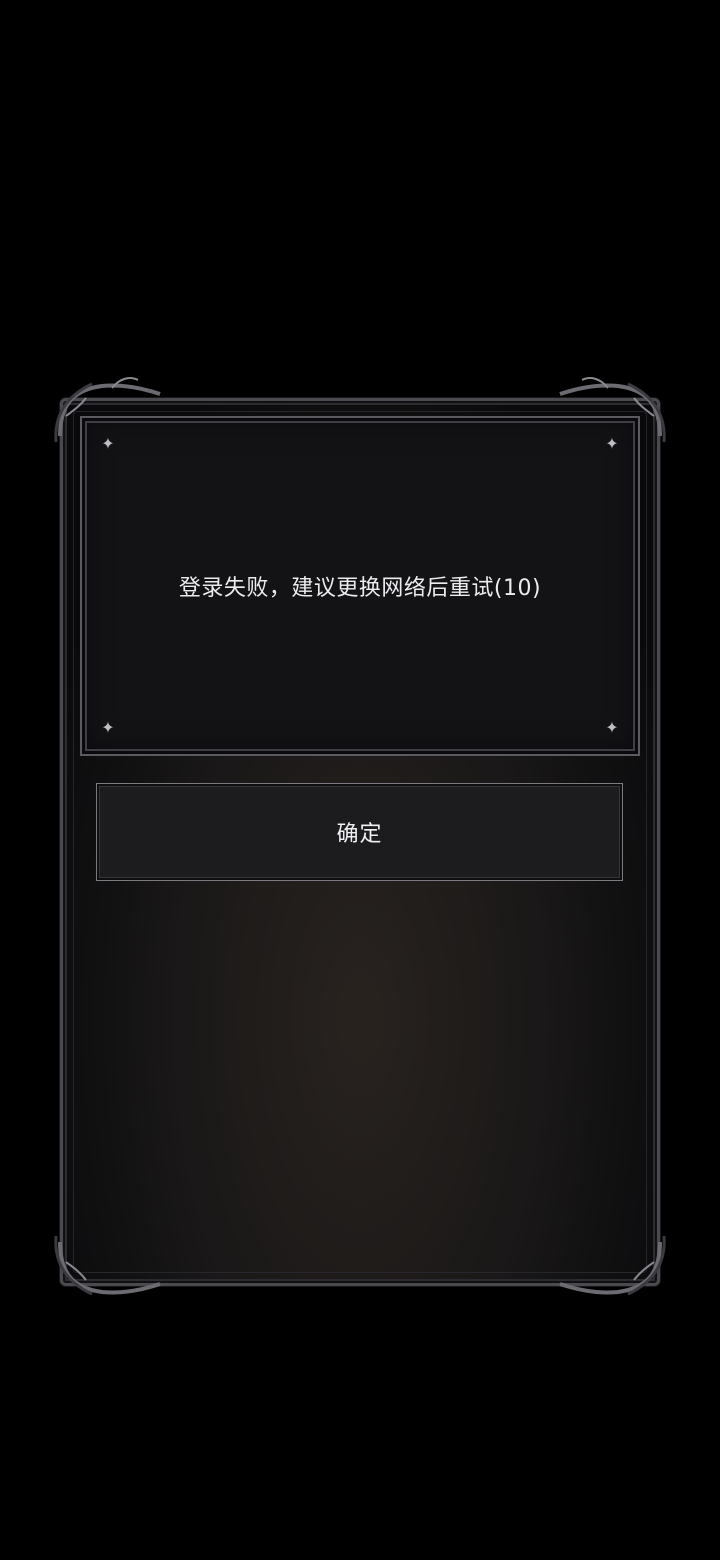 Image resolution: width=720 pixels, height=1560 pixels. I want to click on confirm-button: 确定, so click(359, 832).